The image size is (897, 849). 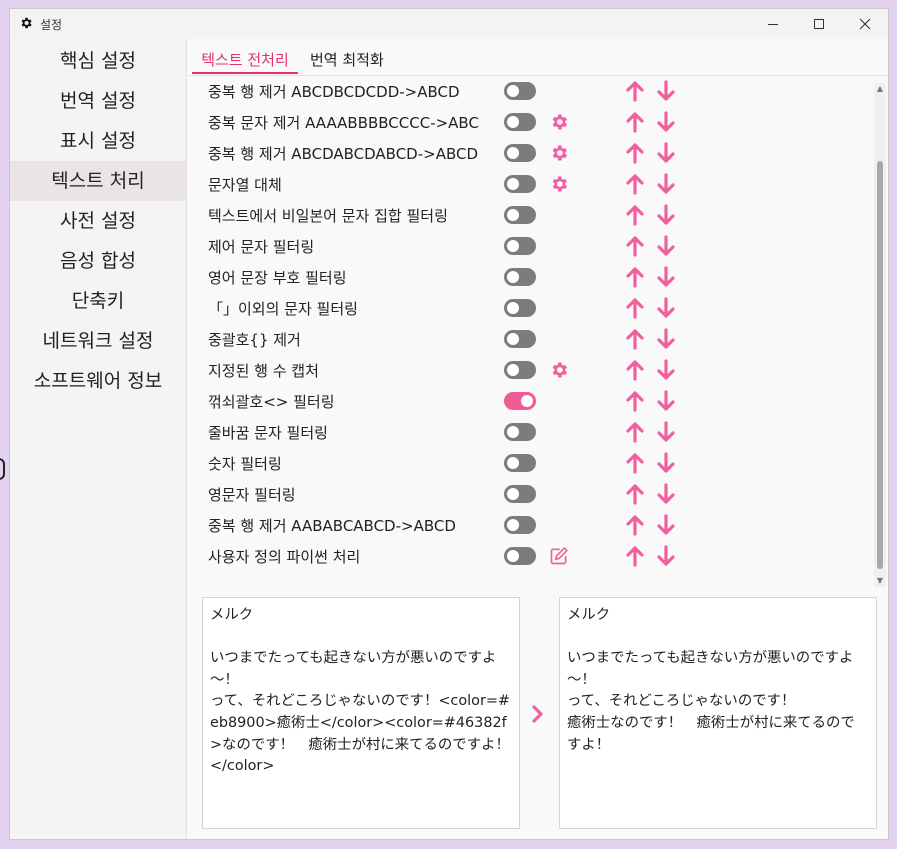 I want to click on sidebar-item: 네트워크 설정, so click(x=98, y=341).